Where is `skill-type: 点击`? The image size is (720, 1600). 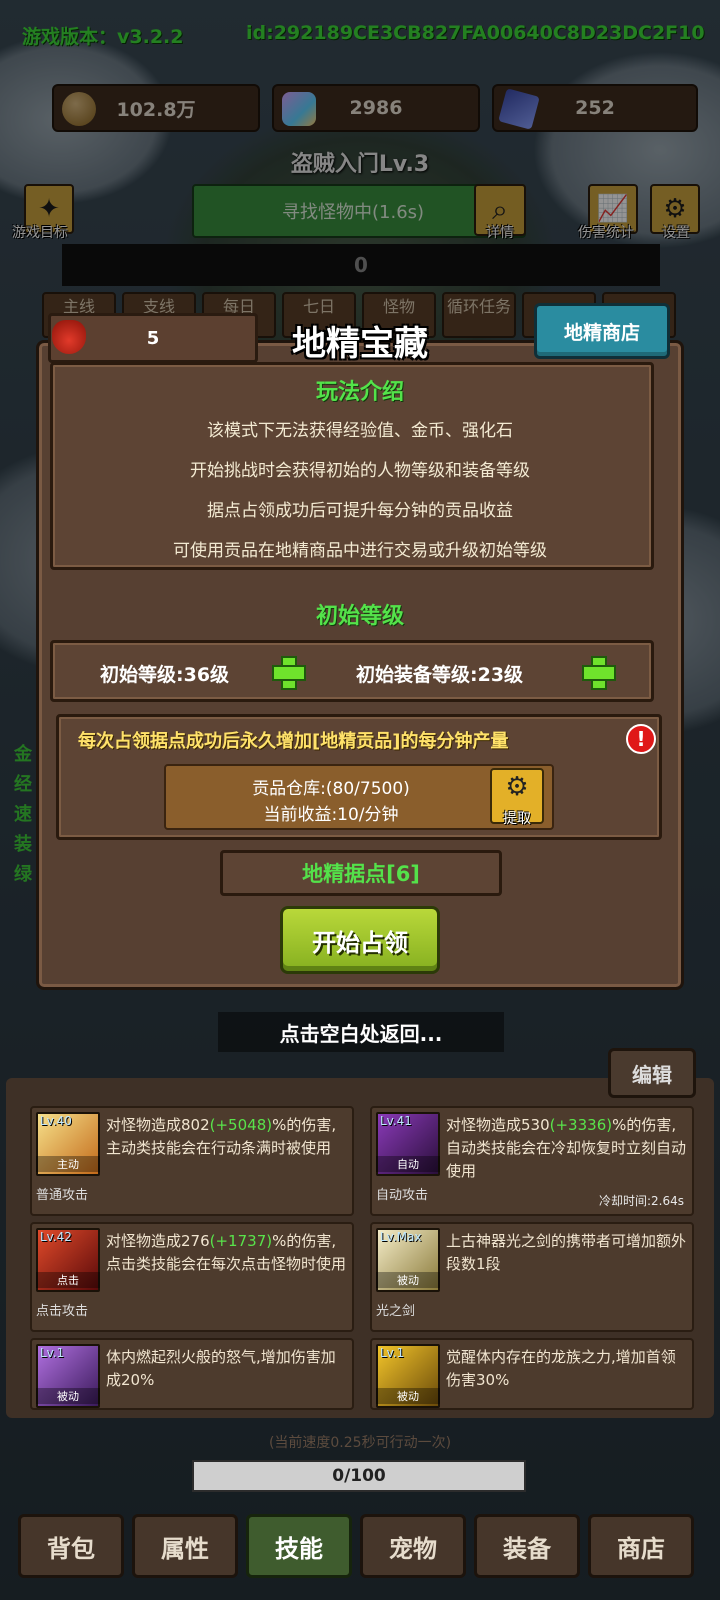
skill-type: 点击 is located at coordinates (68, 1280).